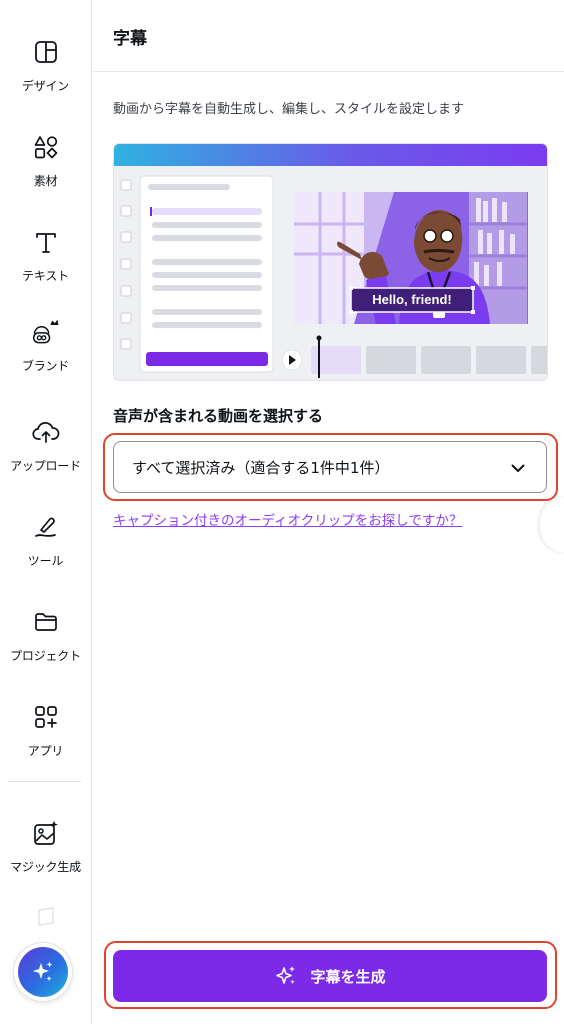 The width and height of the screenshot is (564, 1024). What do you see at coordinates (45, 561) in the screenshot?
I see `rail-item-label: ツール` at bounding box center [45, 561].